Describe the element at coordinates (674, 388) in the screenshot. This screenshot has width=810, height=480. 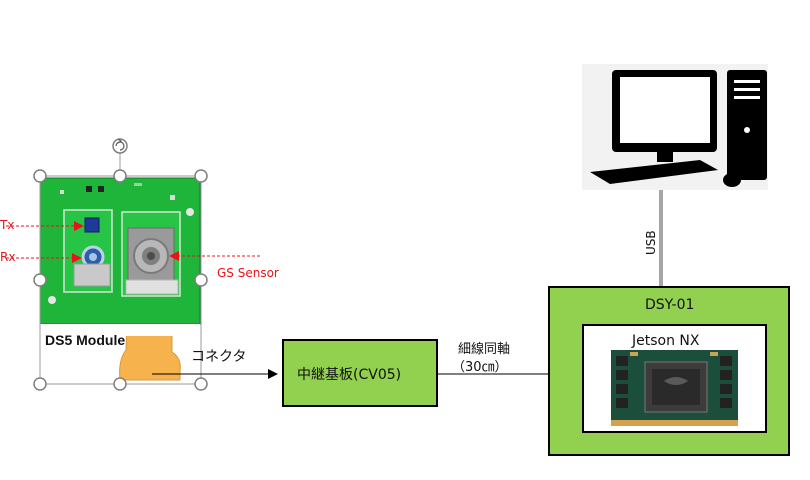
I see `jetson-module-image` at that location.